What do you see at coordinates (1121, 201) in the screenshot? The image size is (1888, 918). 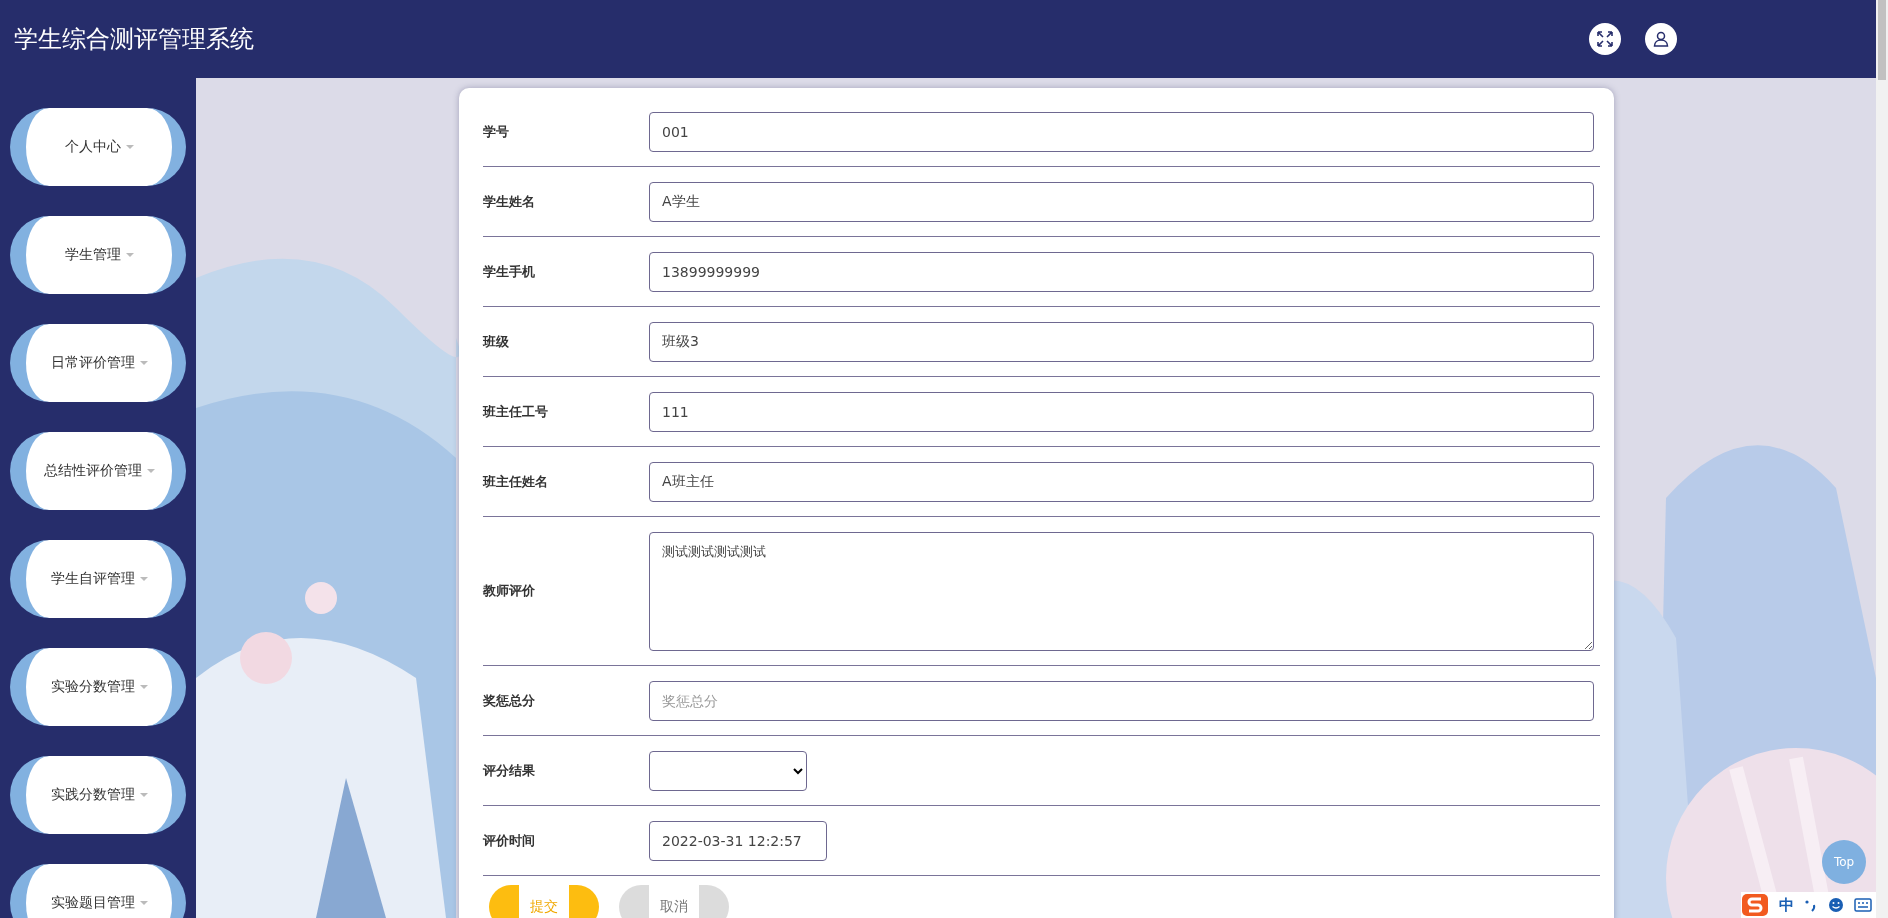 I see `text-field: A学生` at bounding box center [1121, 201].